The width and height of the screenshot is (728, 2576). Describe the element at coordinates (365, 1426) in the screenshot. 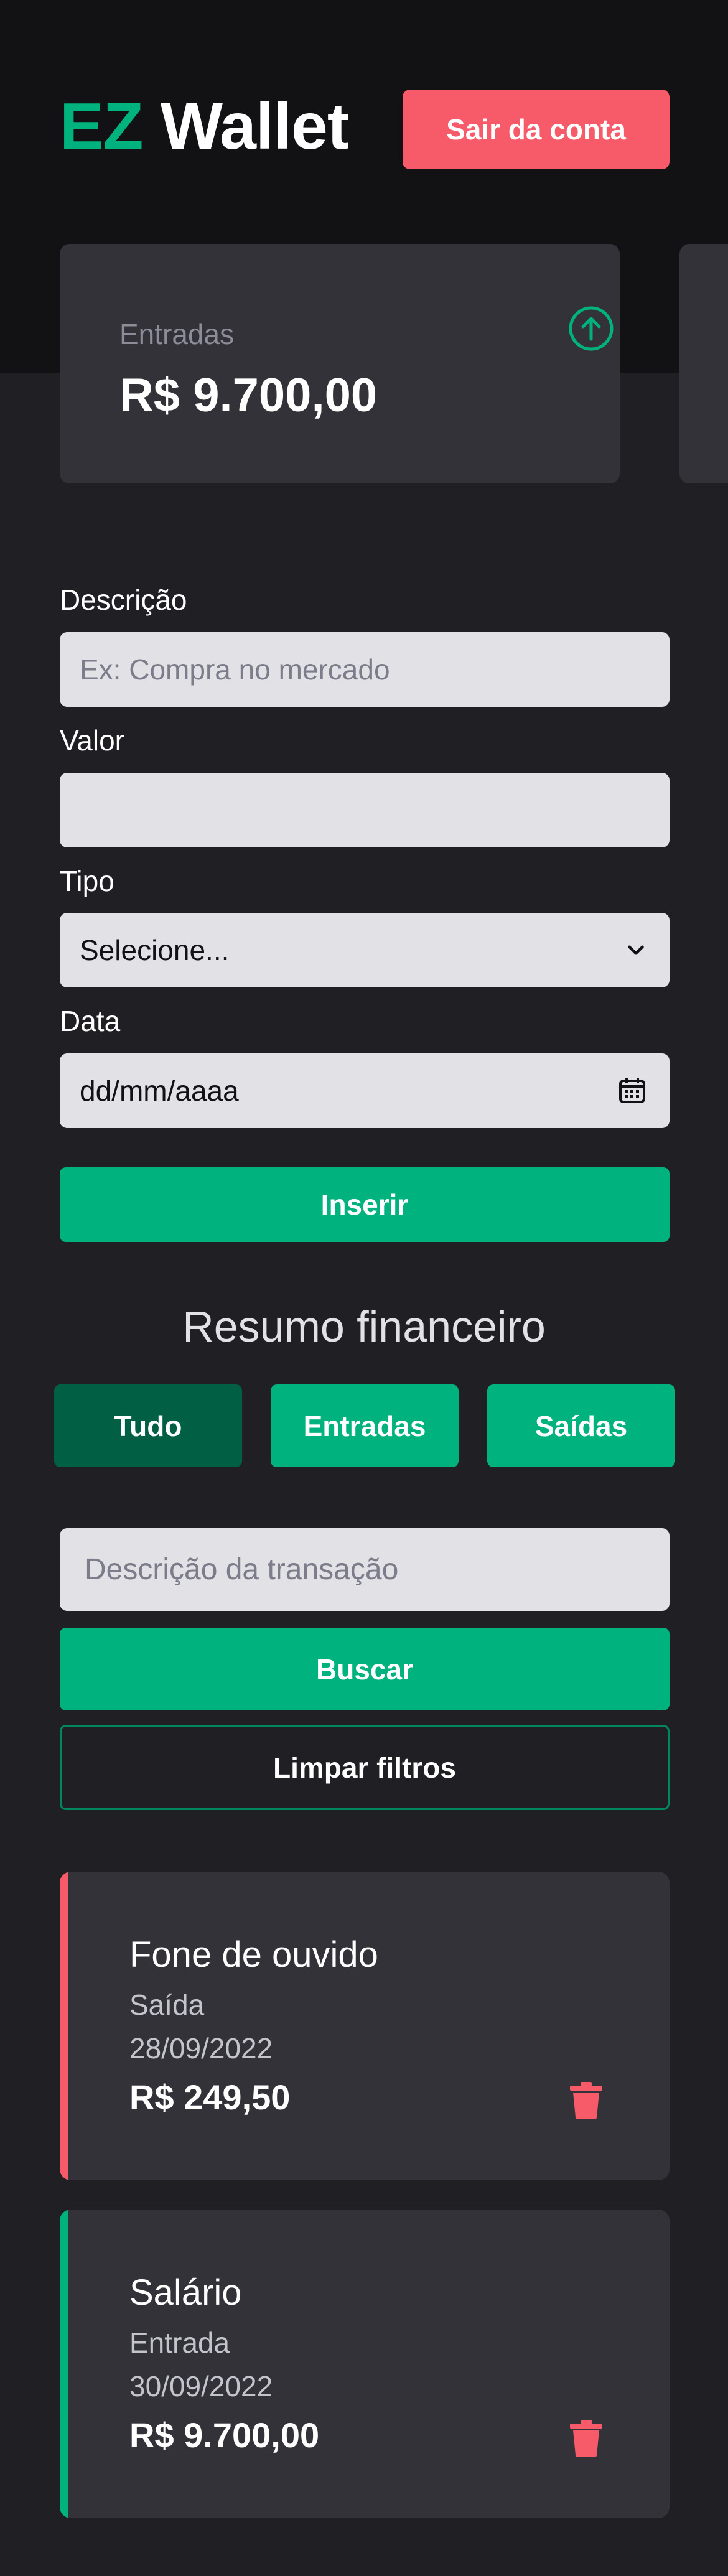

I see `filter-income-button: Entradas` at that location.